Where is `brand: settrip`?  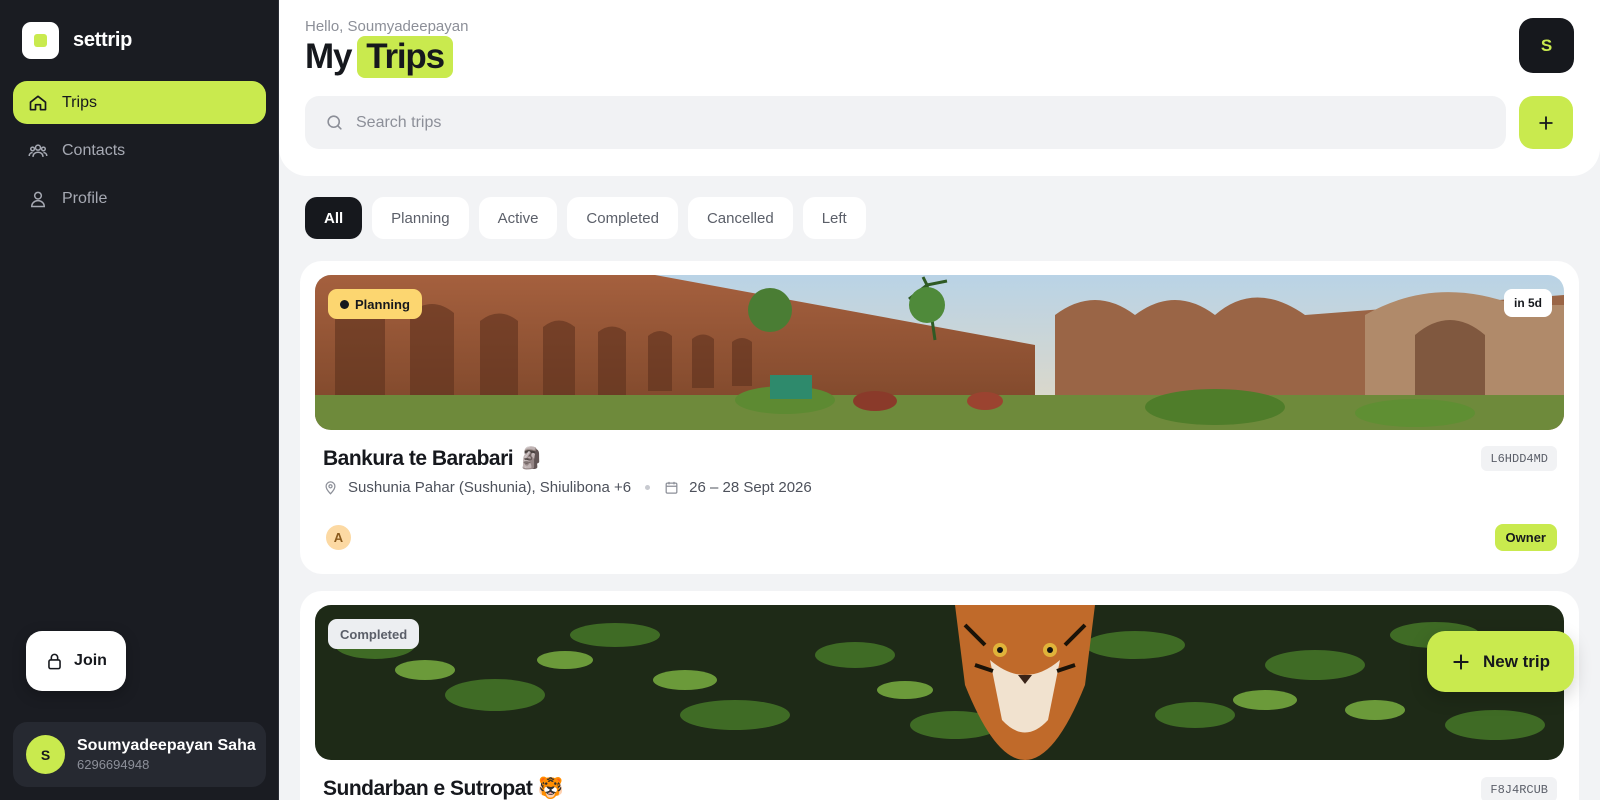
brand: settrip is located at coordinates (77, 40).